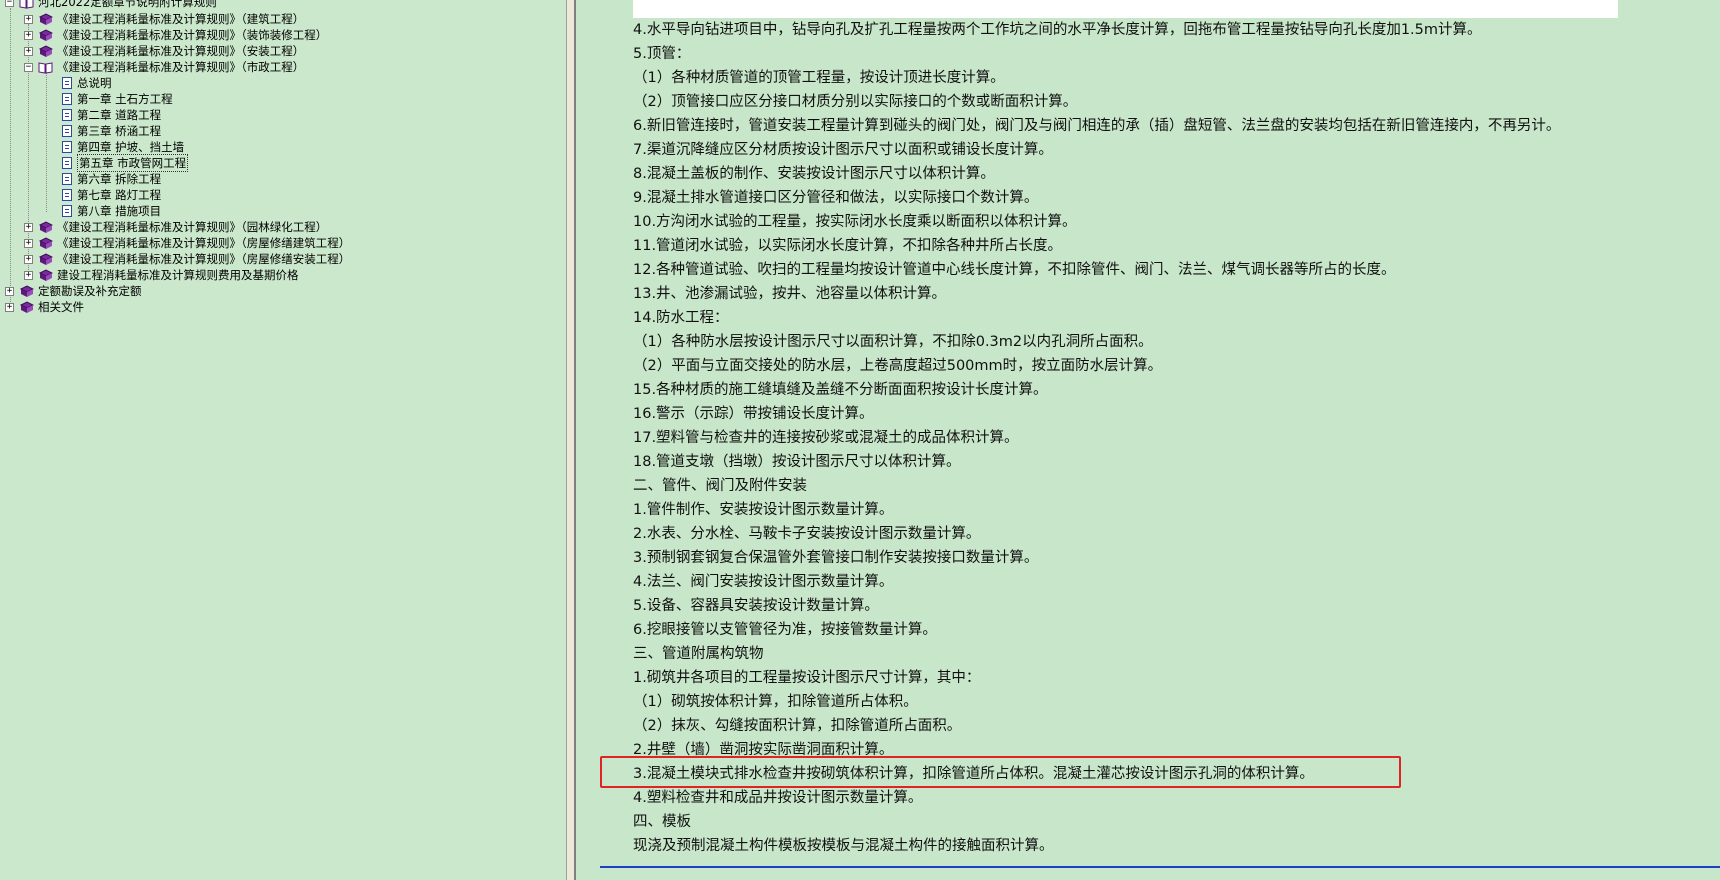 The image size is (1720, 880). I want to click on doc-line: 15.各种材质的施工缝填缝及盖缝不分断面面积按设计长度计算。, so click(840, 390).